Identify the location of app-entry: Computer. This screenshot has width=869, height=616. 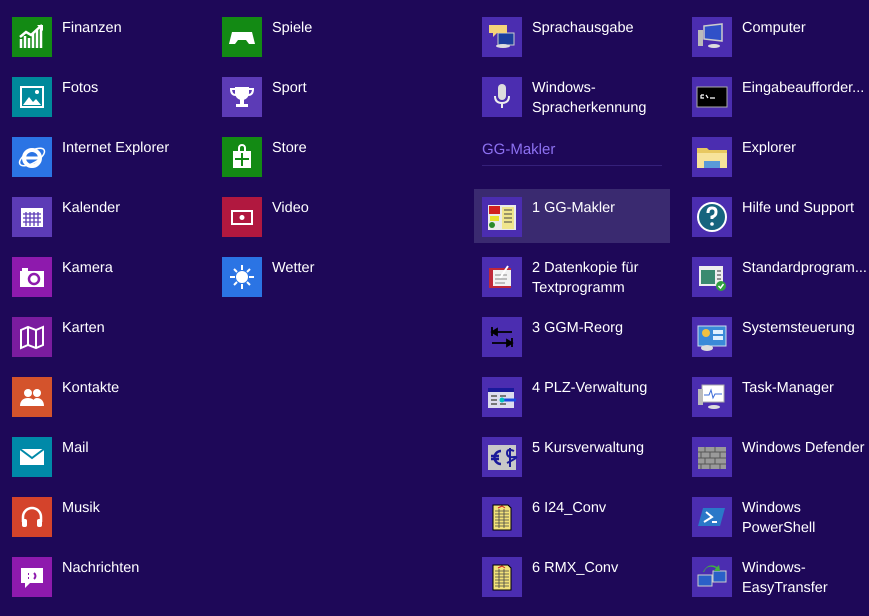
(776, 36).